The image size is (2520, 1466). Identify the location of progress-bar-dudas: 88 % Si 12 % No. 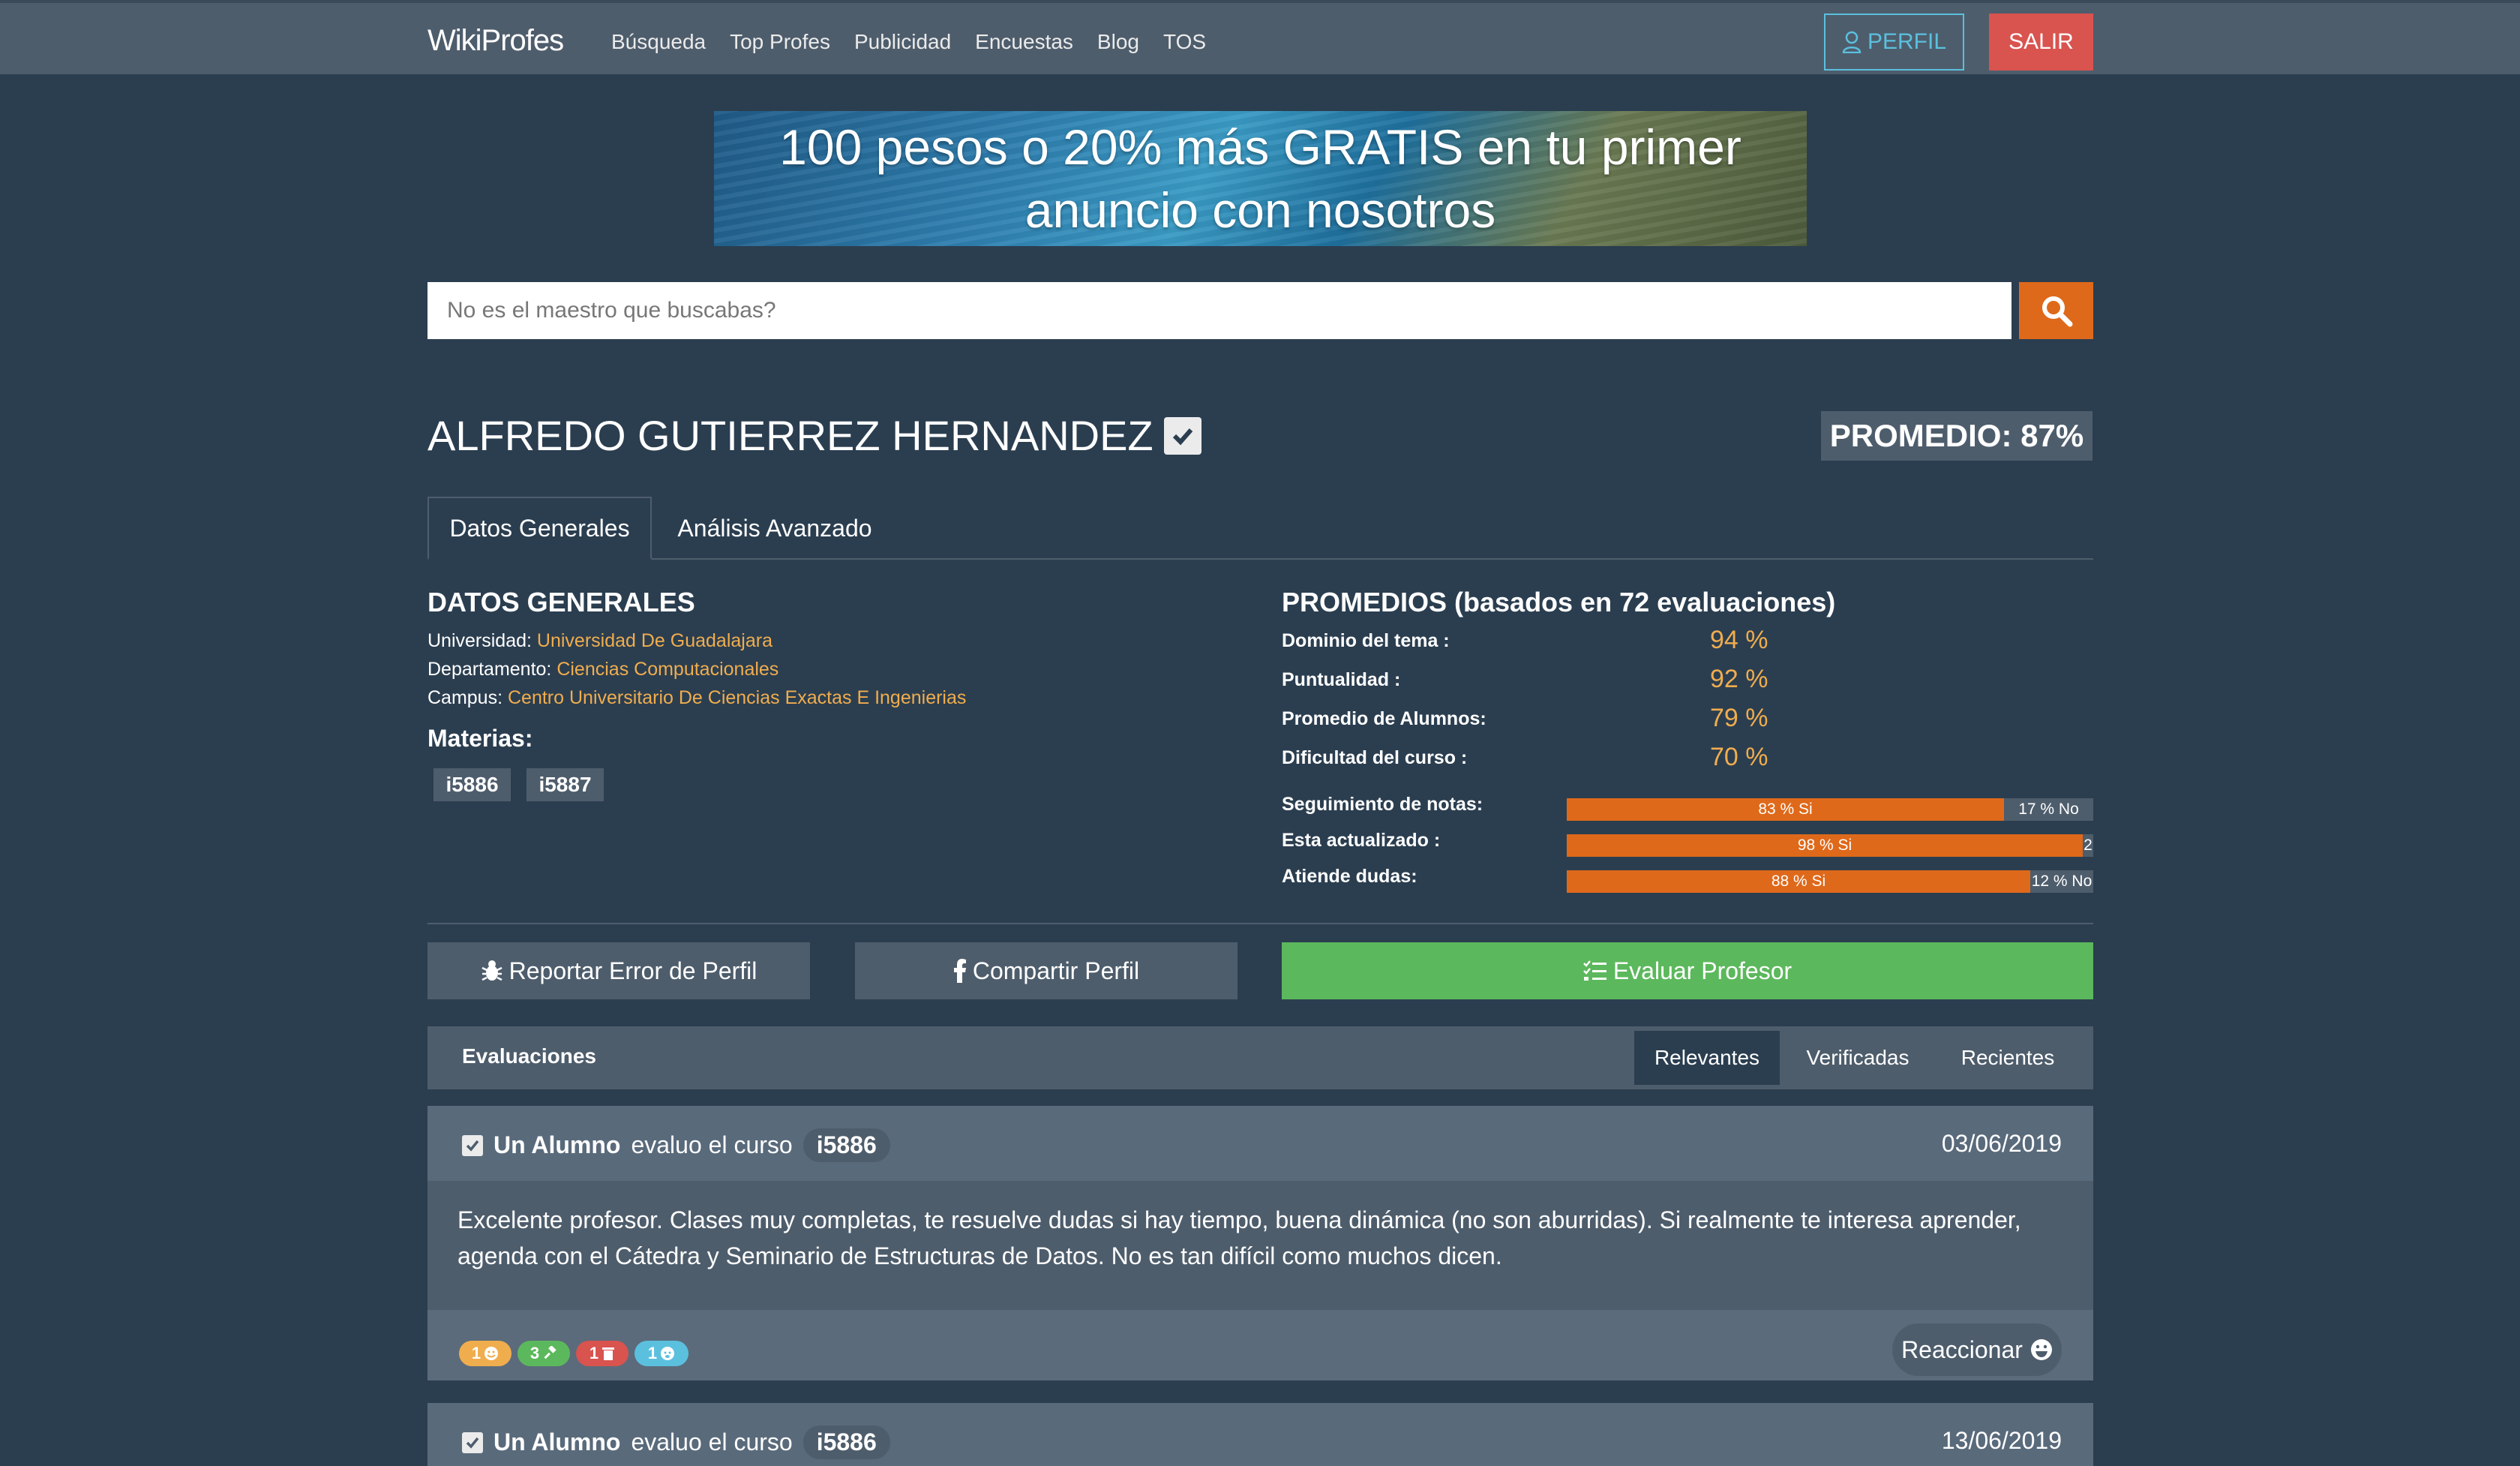
(1830, 881).